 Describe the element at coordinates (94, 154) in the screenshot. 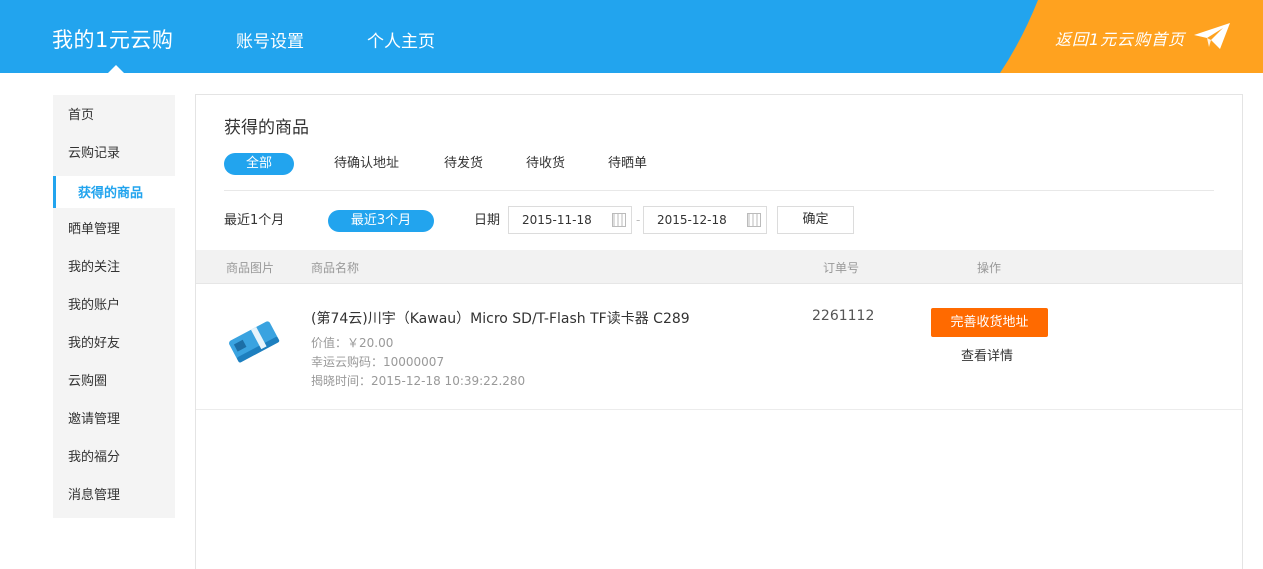

I see `sidebar-item-purchase-records: 云购记录` at that location.